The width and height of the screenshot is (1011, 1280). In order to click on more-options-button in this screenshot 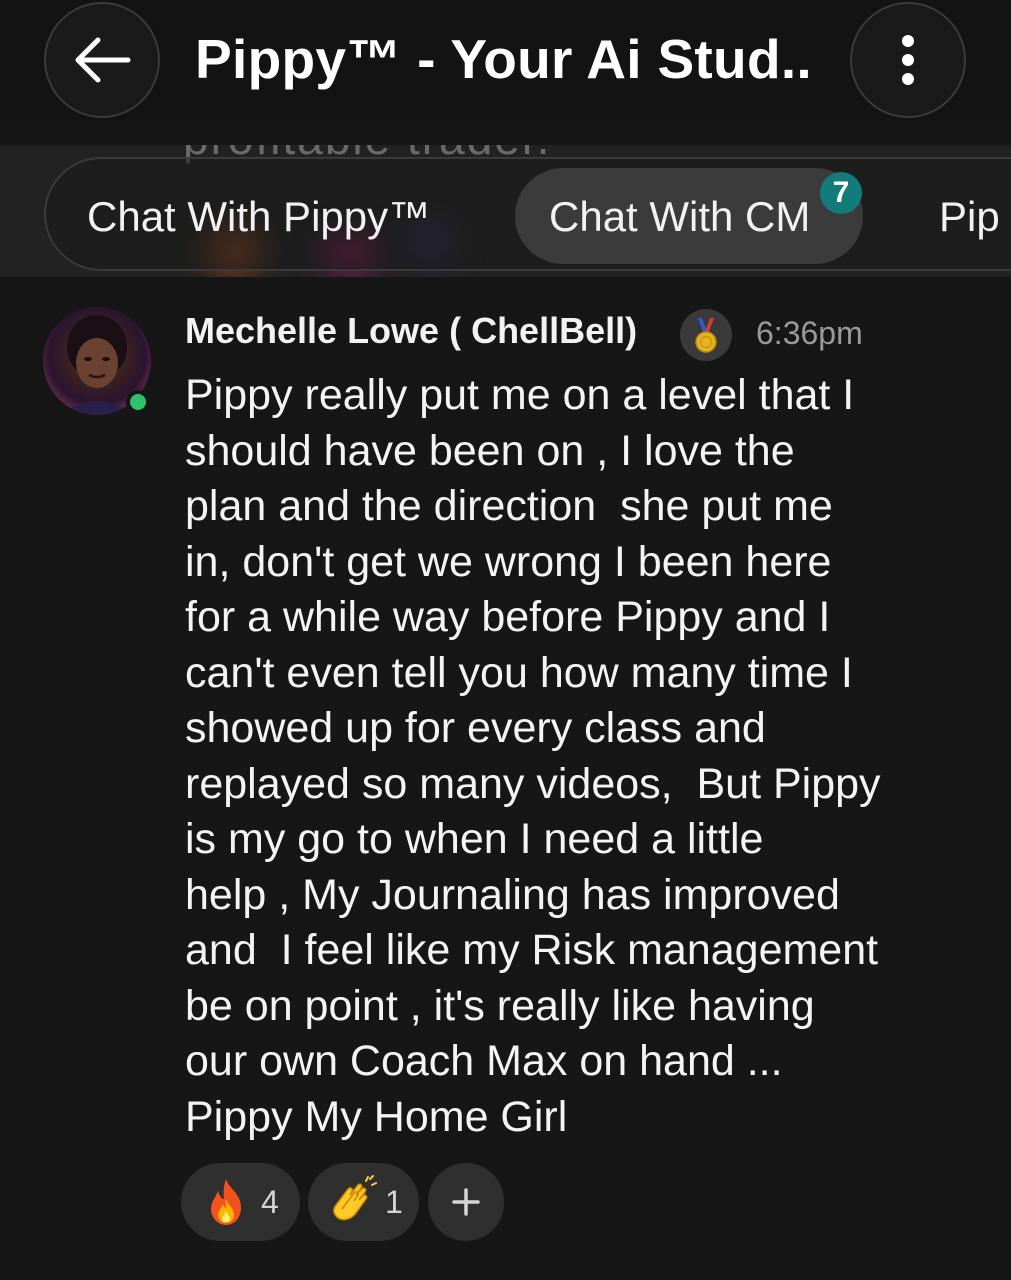, I will do `click(908, 60)`.